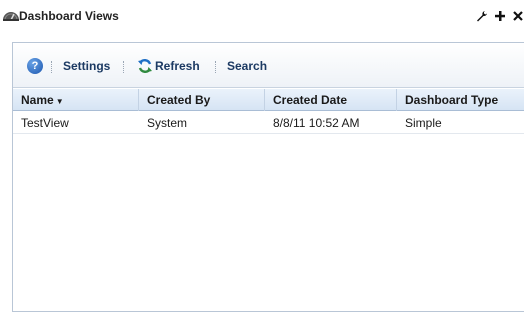 The image size is (524, 312). What do you see at coordinates (460, 100) in the screenshot?
I see `column-header-dashboard-type: Dashboard Type` at bounding box center [460, 100].